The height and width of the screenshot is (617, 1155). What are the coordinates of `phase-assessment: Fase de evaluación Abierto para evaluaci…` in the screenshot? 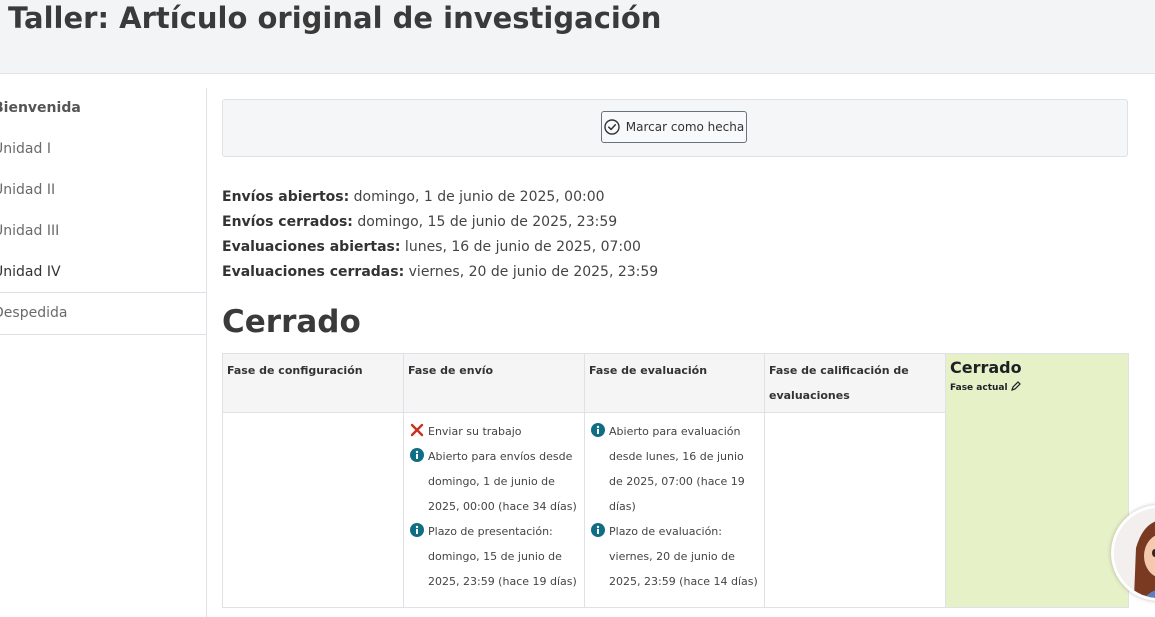 It's located at (675, 480).